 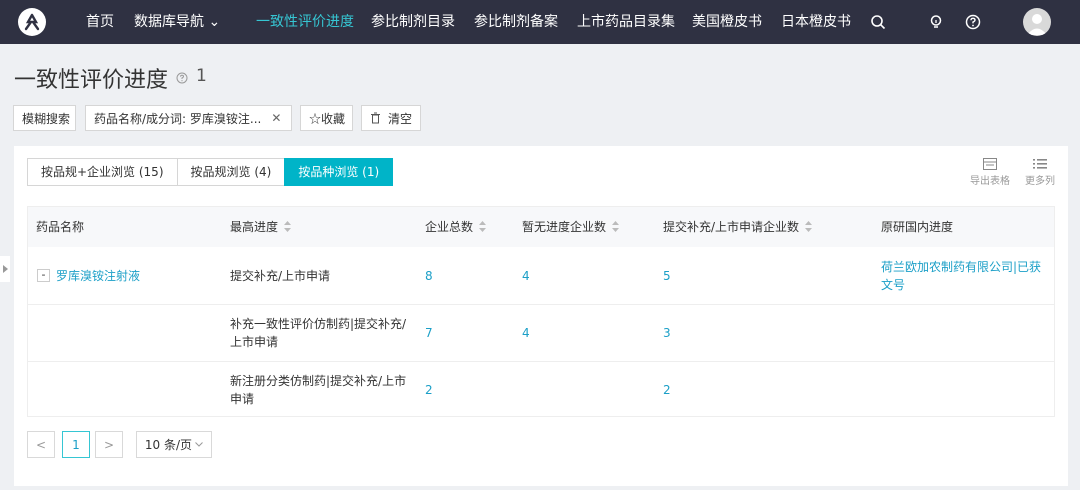 I want to click on header-total: 企业总数, so click(x=456, y=227).